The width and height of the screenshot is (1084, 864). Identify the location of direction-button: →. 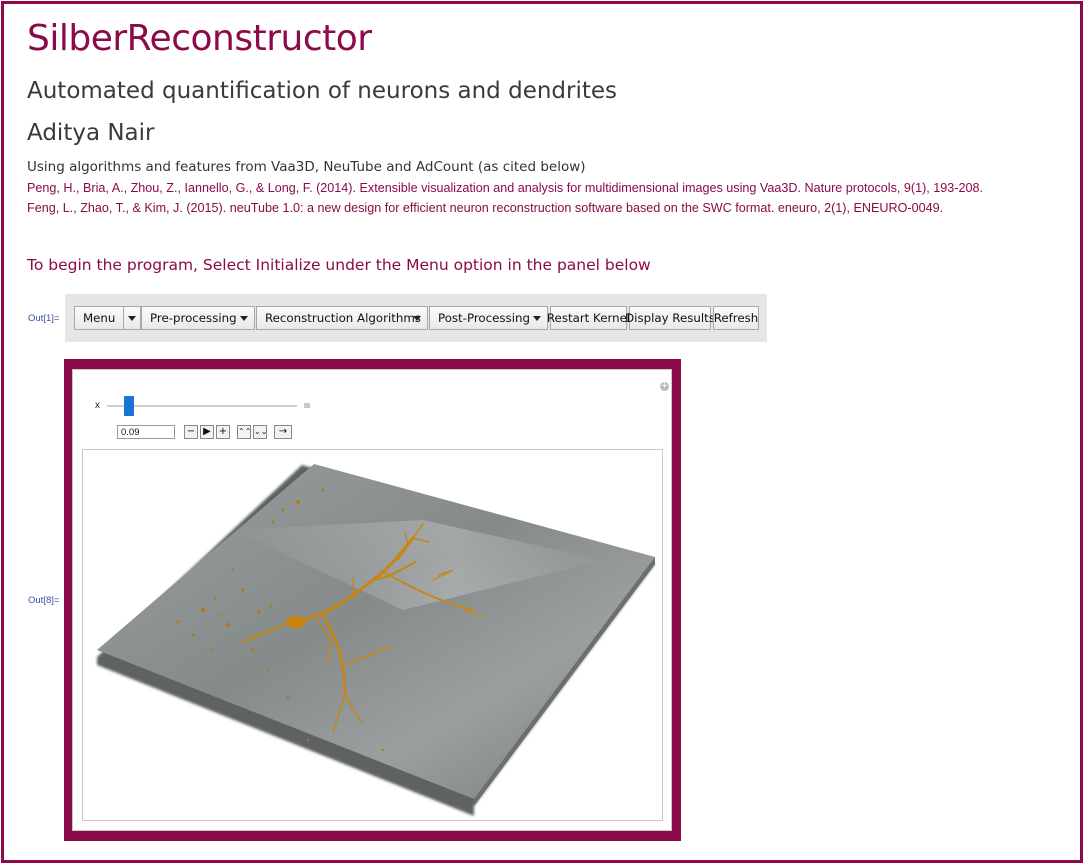
(283, 432).